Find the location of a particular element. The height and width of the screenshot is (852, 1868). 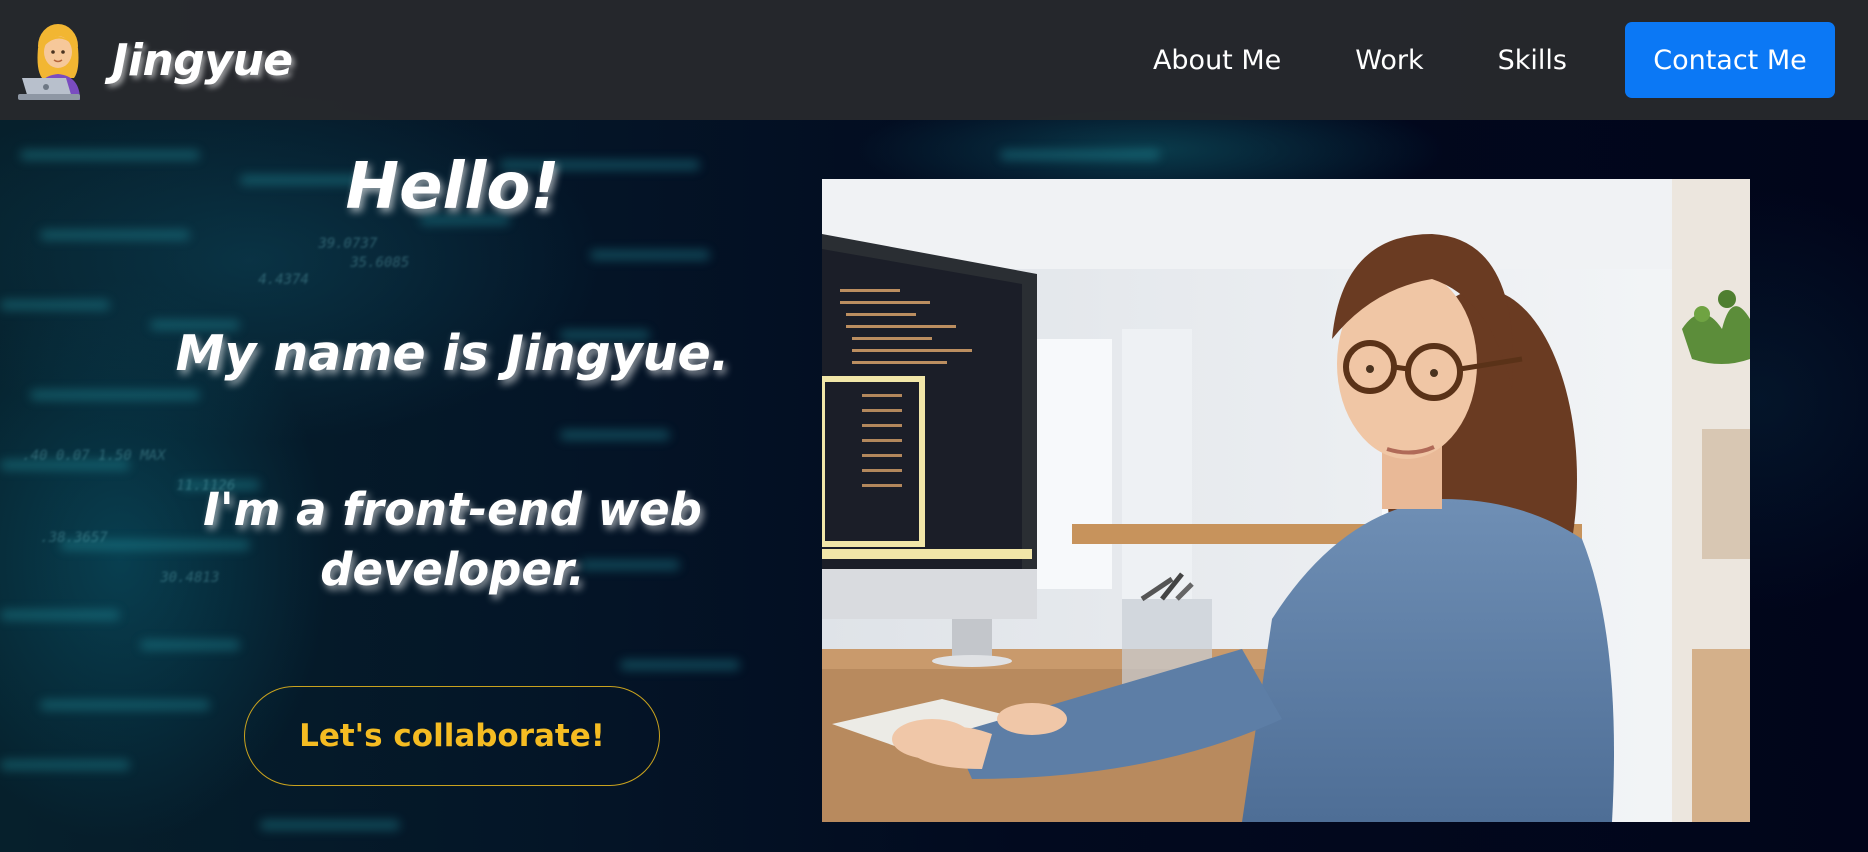

nav-link-skills: Skills is located at coordinates (1532, 60).